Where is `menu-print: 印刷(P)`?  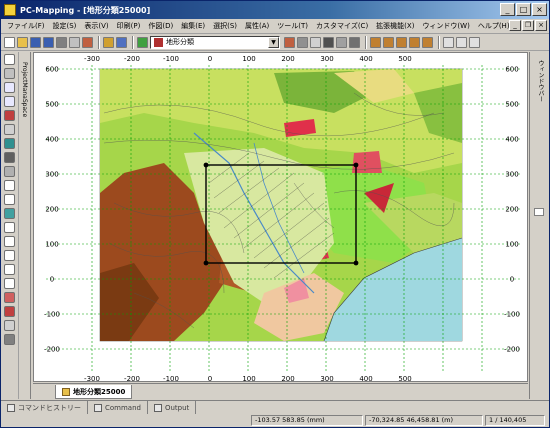
menu-print: 印刷(P) is located at coordinates (129, 26).